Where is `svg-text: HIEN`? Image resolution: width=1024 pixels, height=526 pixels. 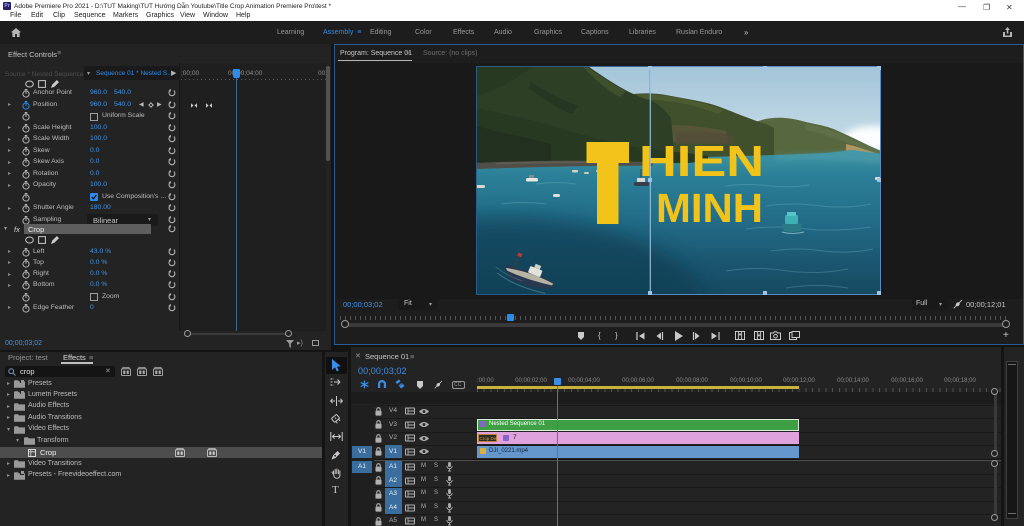
svg-text: HIEN is located at coordinates (701, 161).